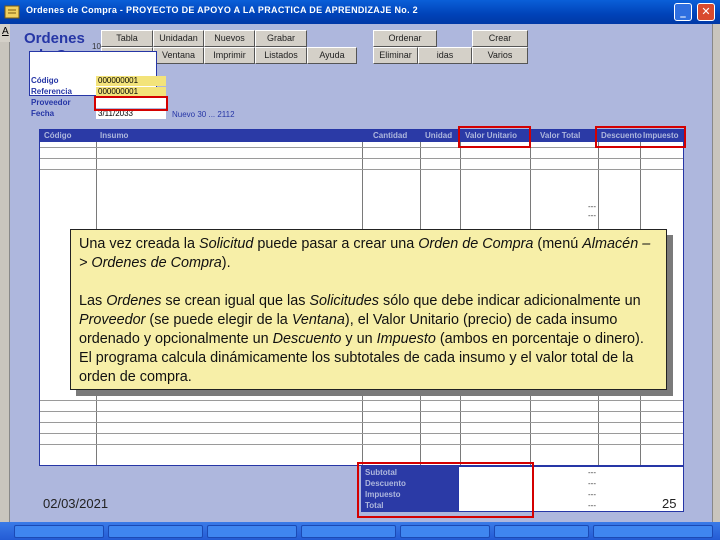 The width and height of the screenshot is (720, 540). I want to click on nuevos-button: Nuevos, so click(229, 38).